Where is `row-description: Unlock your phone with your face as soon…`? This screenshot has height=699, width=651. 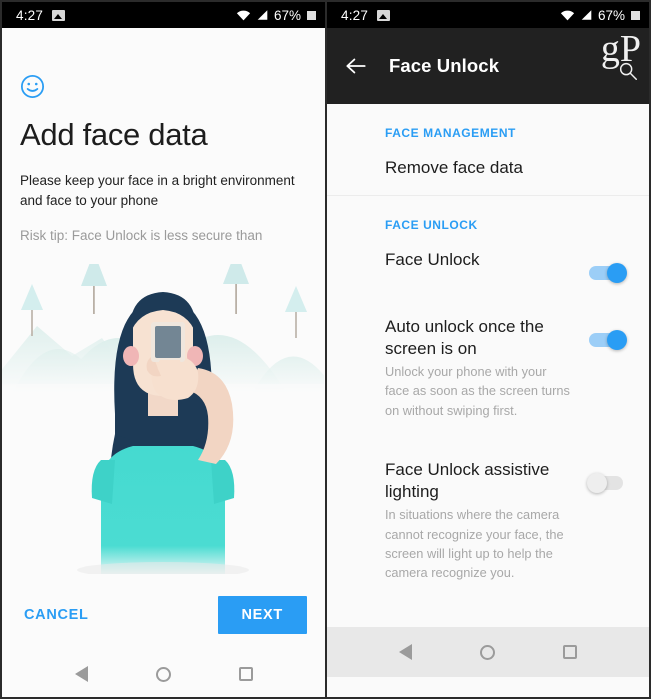
row-description: Unlock your phone with your face as soon… is located at coordinates (477, 391).